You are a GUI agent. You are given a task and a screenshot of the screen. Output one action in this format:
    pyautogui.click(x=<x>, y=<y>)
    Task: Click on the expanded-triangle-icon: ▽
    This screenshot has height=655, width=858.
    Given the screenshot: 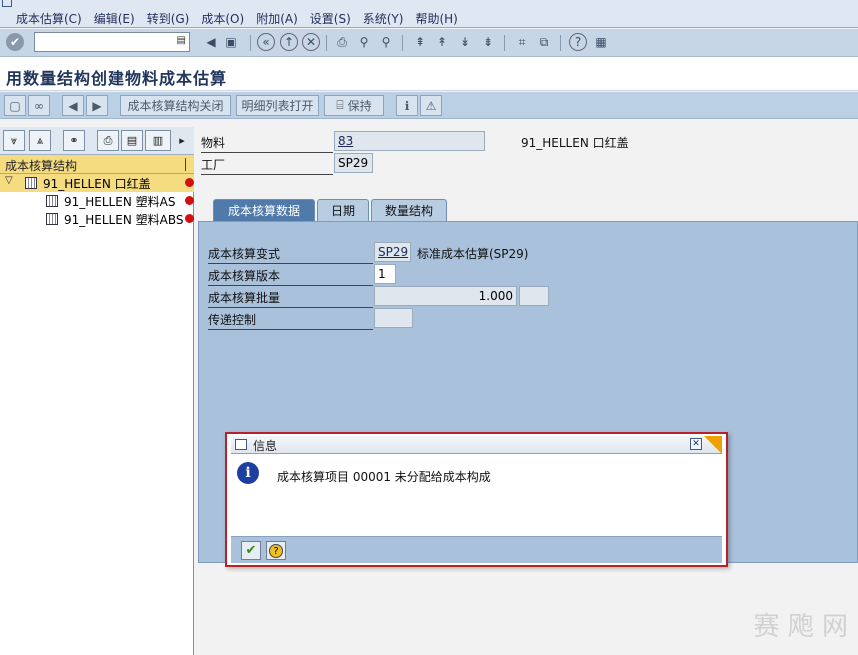 What is the action you would take?
    pyautogui.click(x=9, y=180)
    